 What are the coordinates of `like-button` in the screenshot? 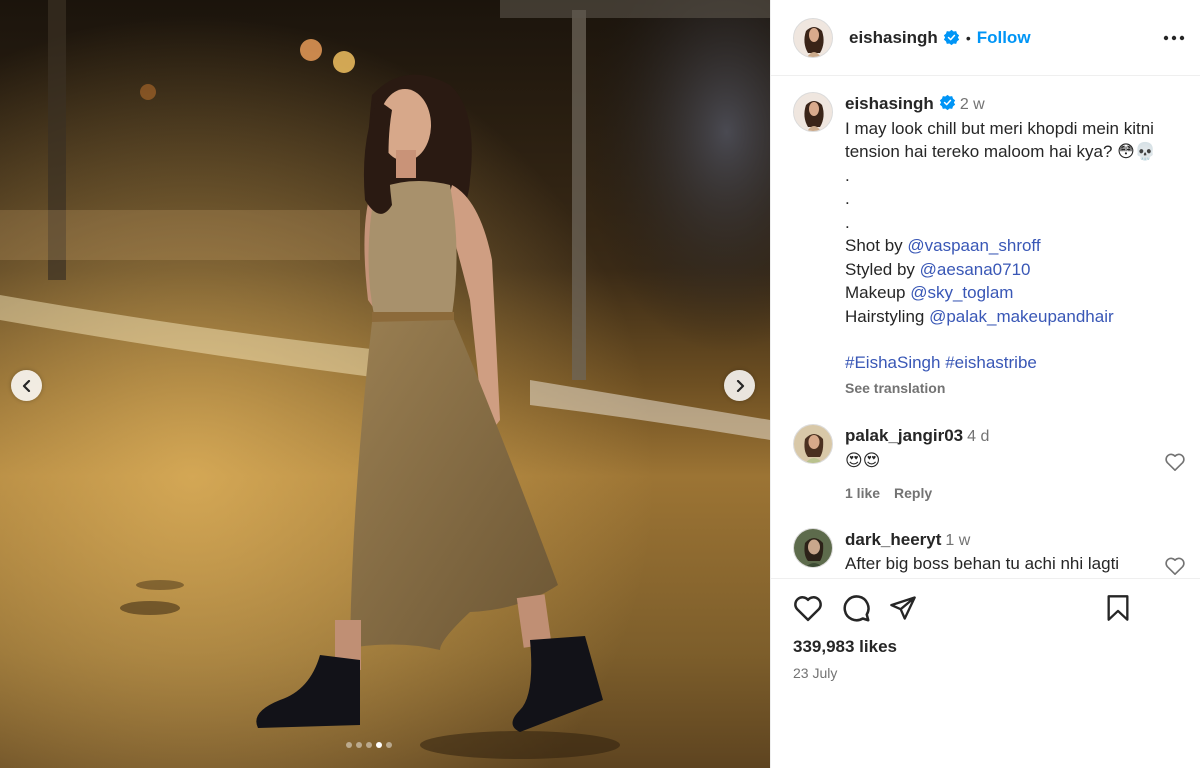 It's located at (808, 608).